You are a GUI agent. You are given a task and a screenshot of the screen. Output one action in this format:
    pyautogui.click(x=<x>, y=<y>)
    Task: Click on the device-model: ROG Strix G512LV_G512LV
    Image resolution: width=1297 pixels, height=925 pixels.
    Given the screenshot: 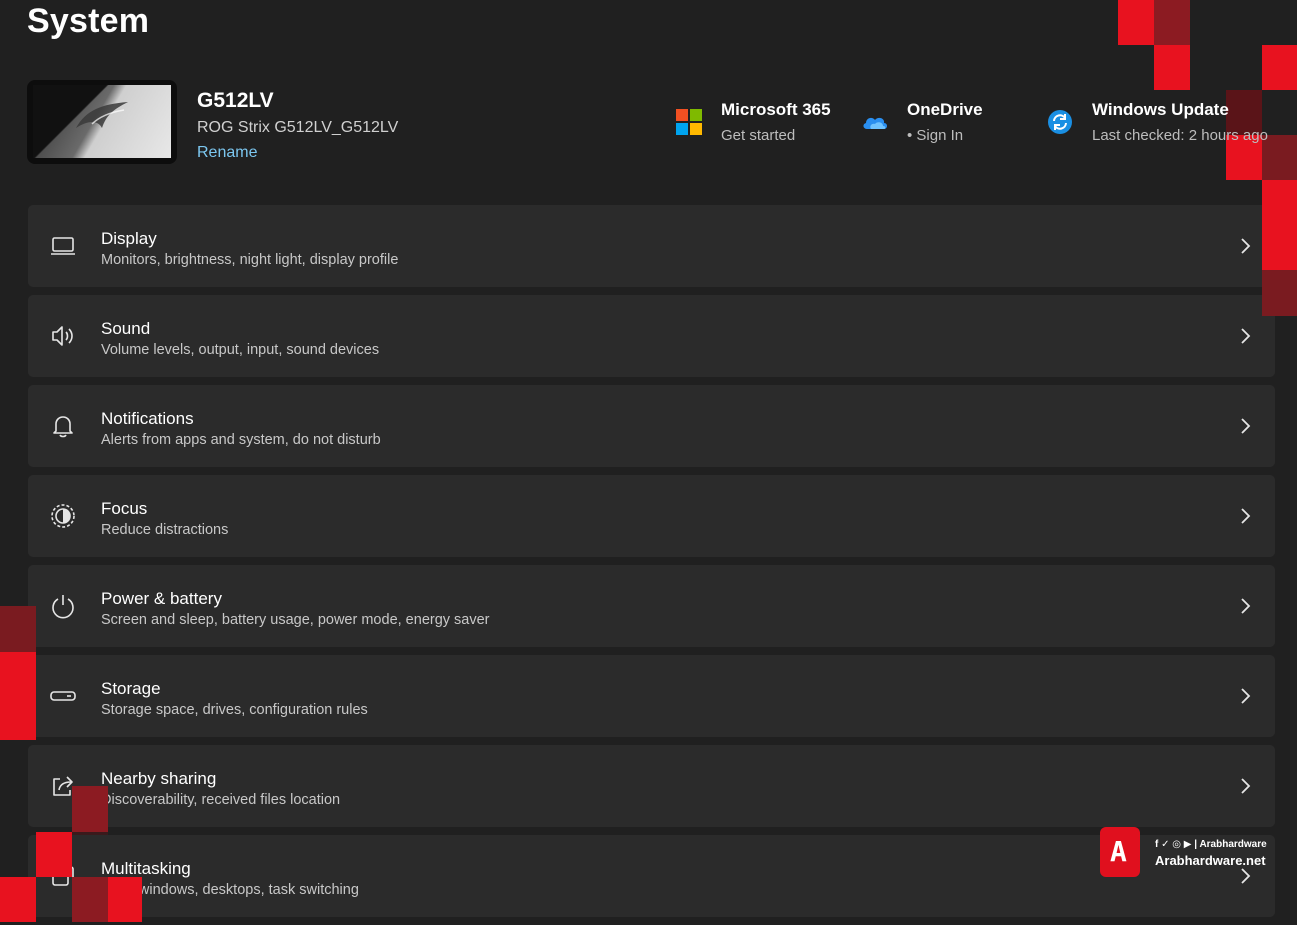 What is the action you would take?
    pyautogui.click(x=298, y=127)
    